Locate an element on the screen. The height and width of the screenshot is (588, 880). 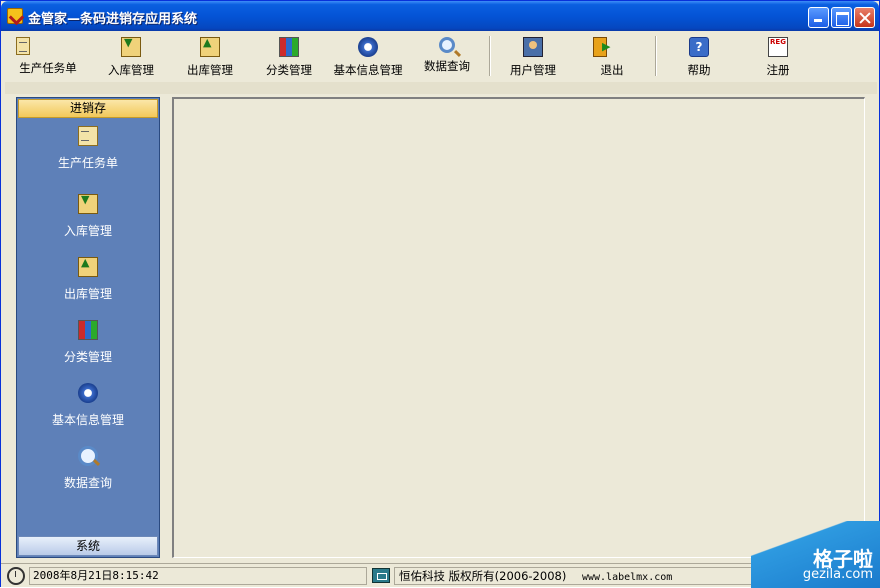
toolbar-label: 基本信息管理 is located at coordinates (368, 70).